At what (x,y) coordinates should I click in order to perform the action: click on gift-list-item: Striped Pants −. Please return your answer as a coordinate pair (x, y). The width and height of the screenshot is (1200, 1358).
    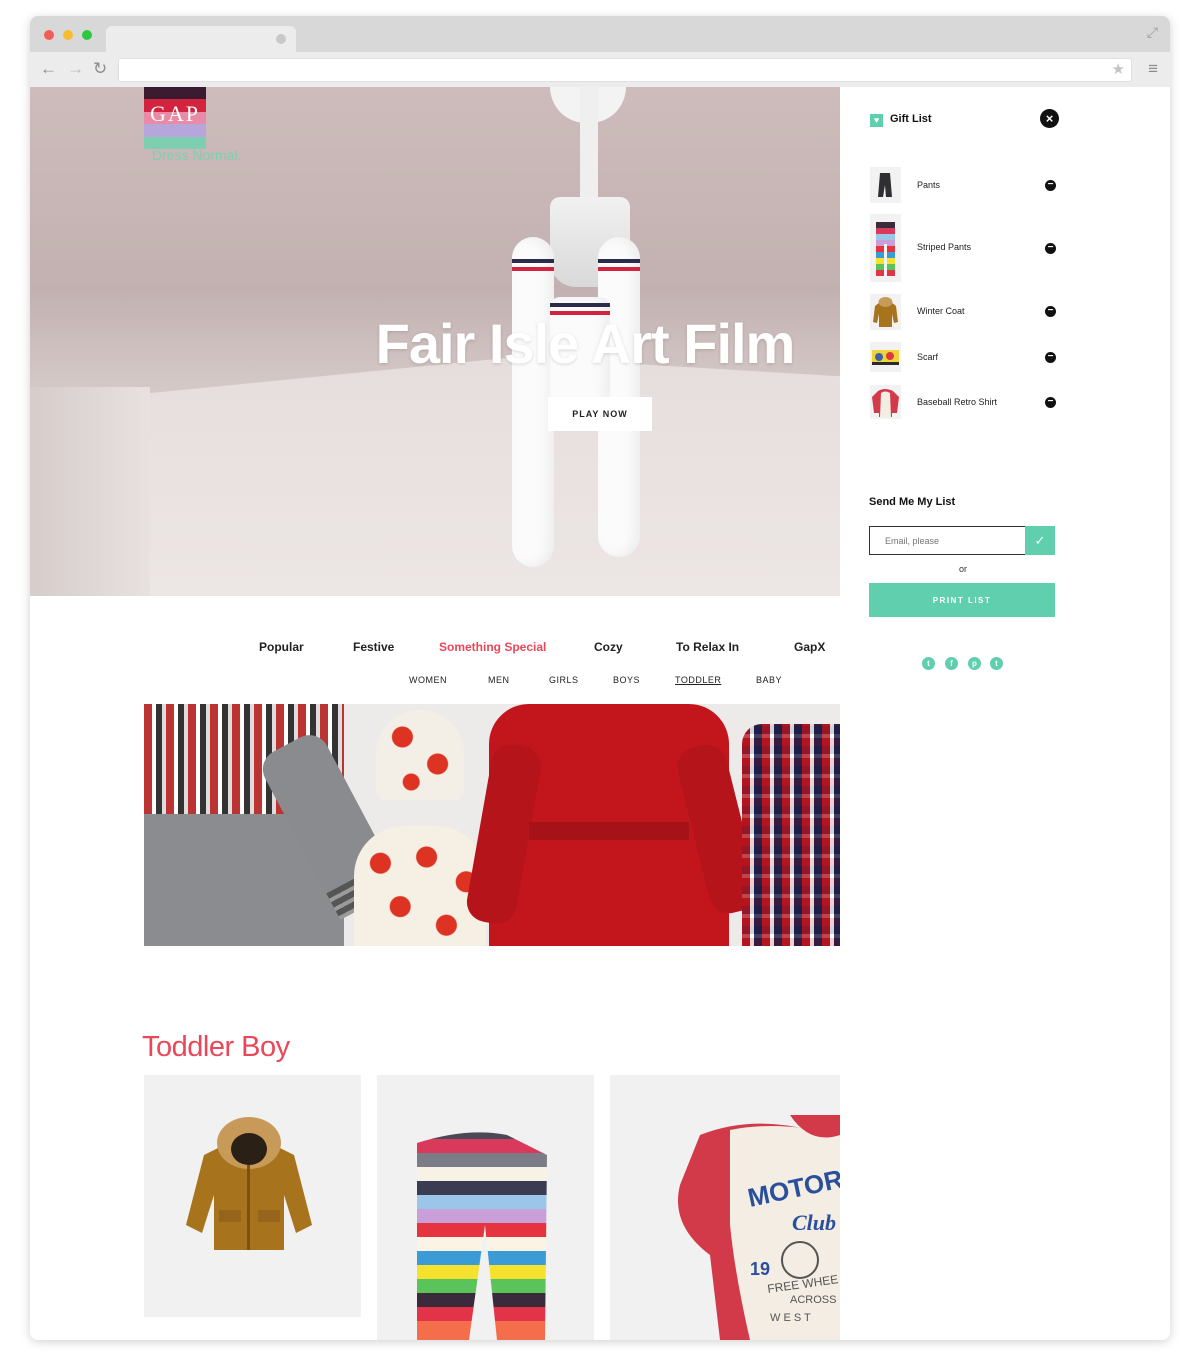
    Looking at the image, I should click on (965, 248).